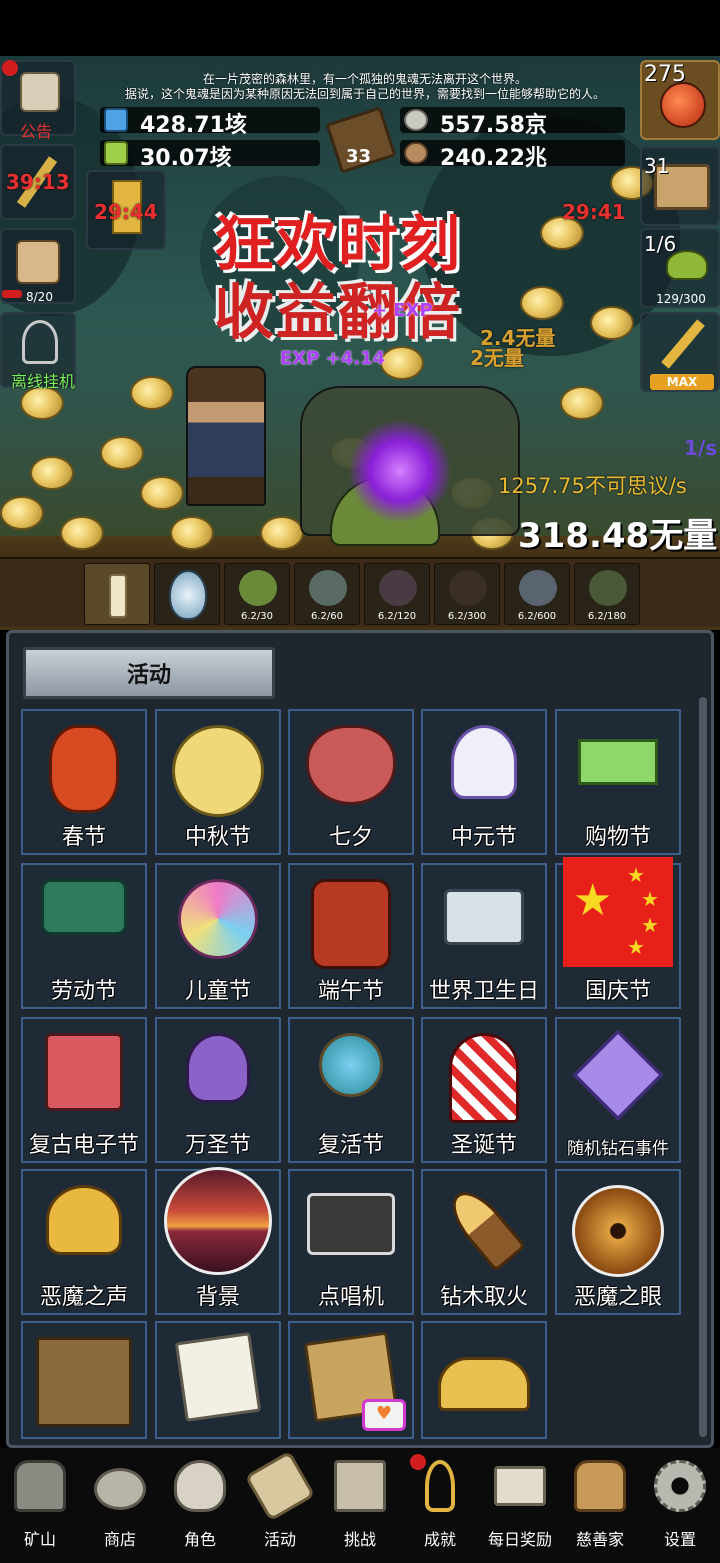 This screenshot has width=720, height=1563. Describe the element at coordinates (617, 837) in the screenshot. I see `event-label: 购物节` at that location.